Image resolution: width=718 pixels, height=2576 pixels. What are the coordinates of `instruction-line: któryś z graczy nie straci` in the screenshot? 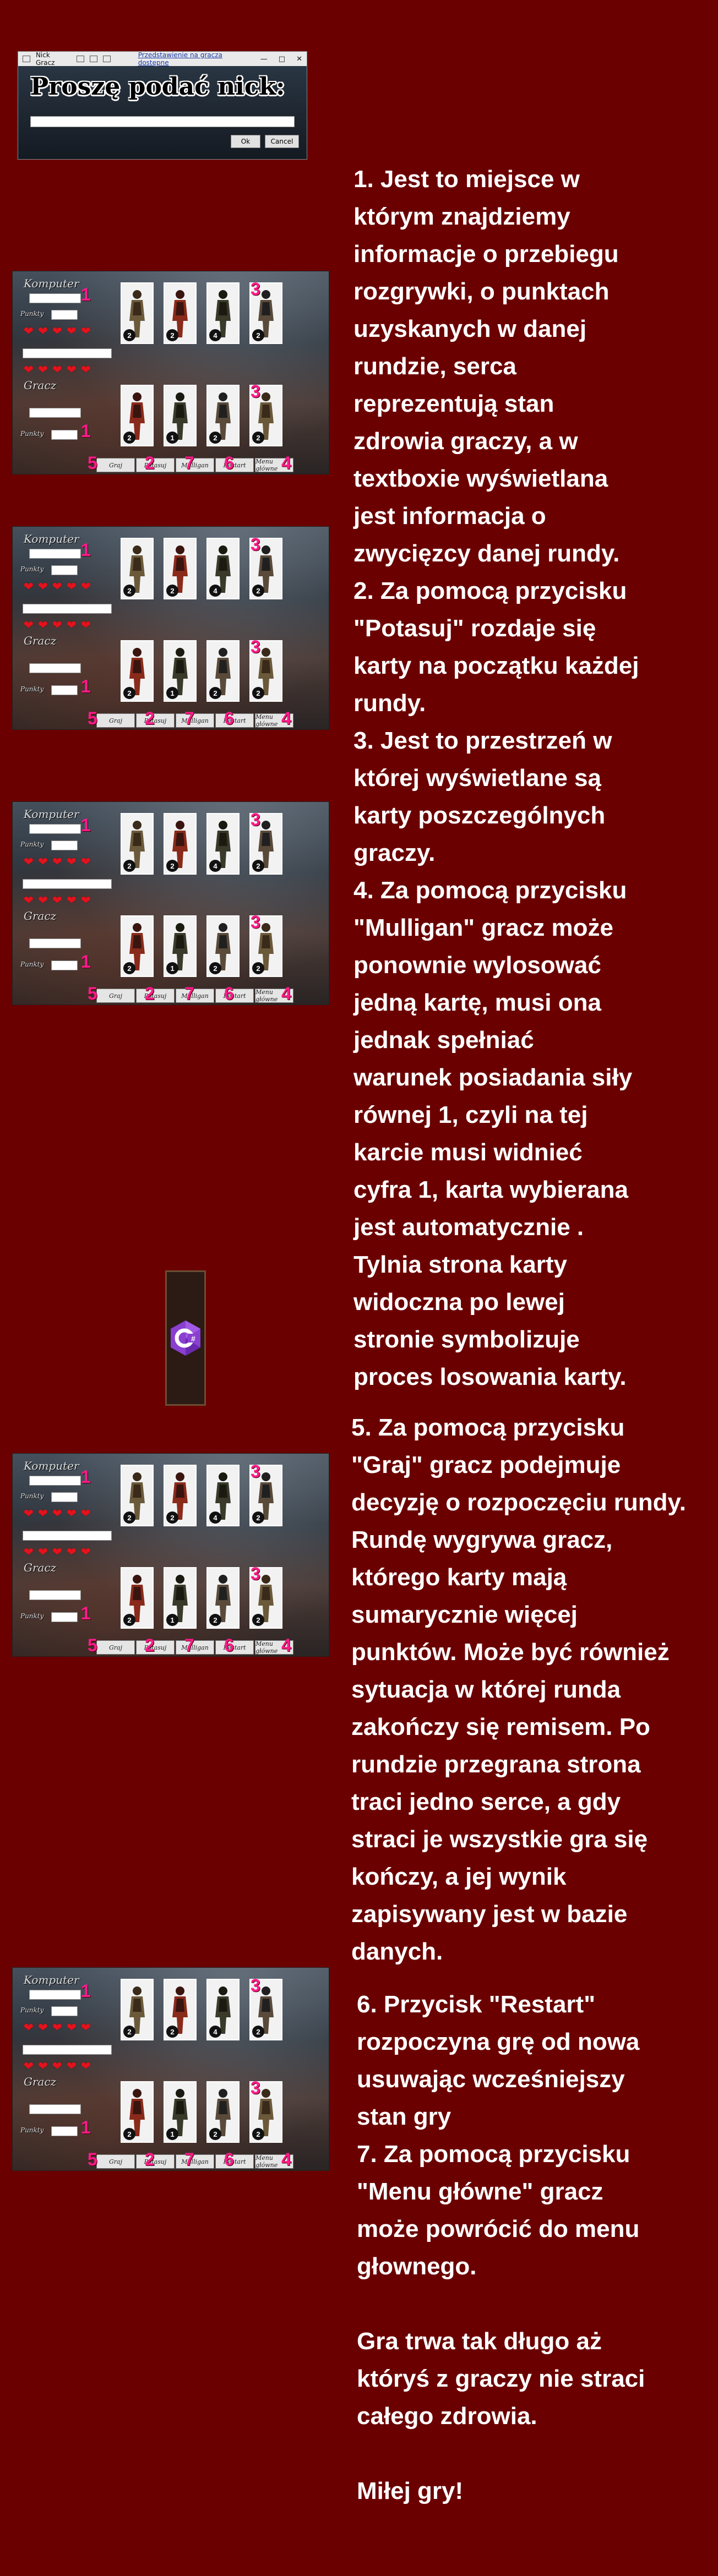 It's located at (501, 2378).